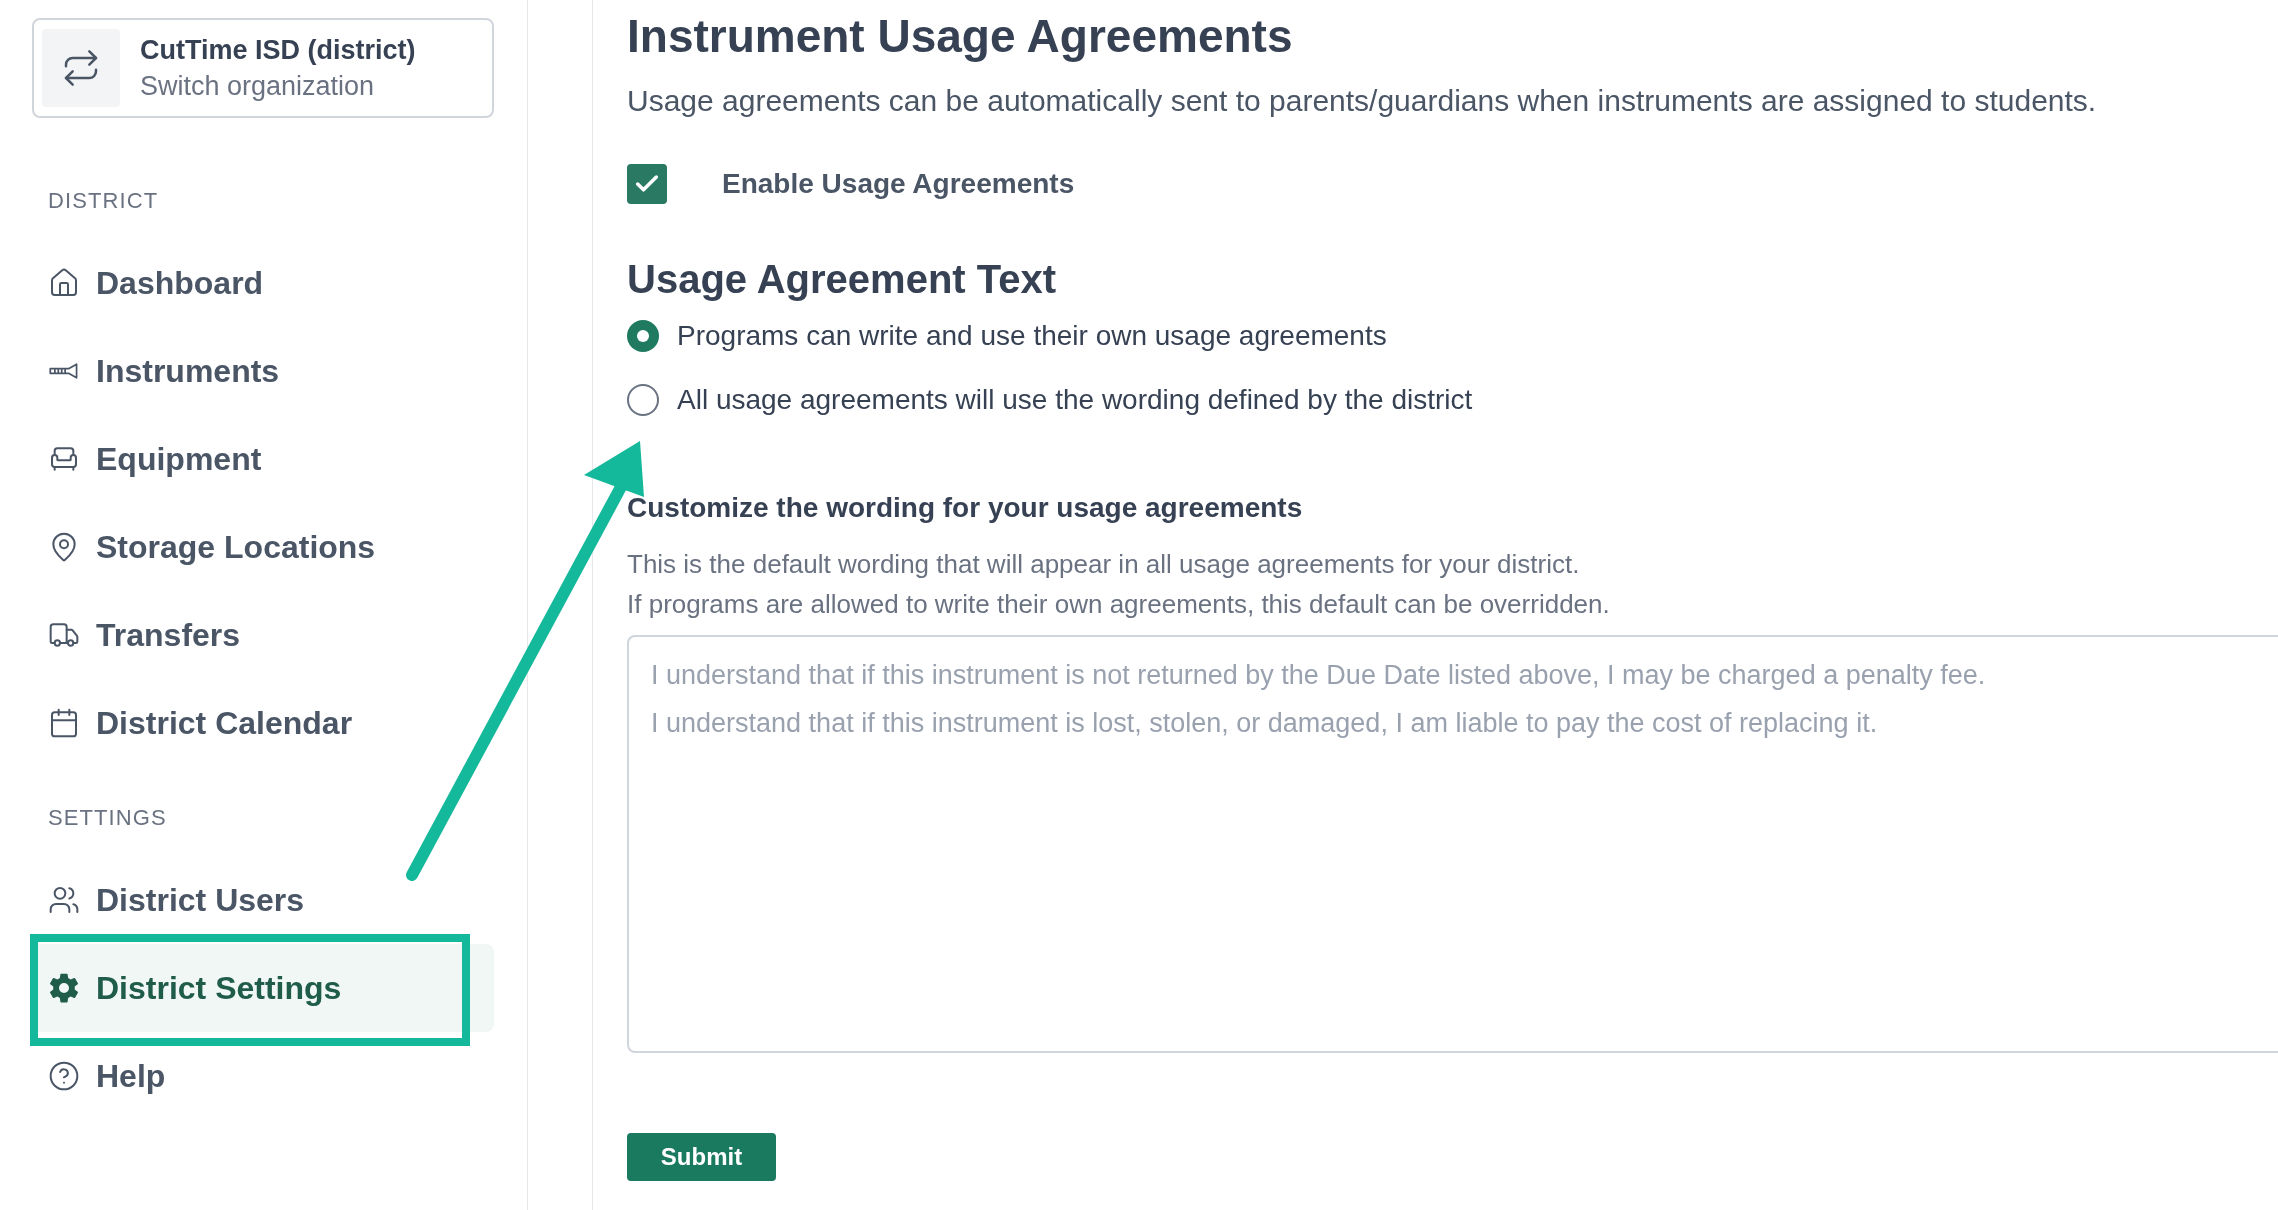 The image size is (2278, 1210). What do you see at coordinates (701, 1157) in the screenshot?
I see `submit-button: Submit` at bounding box center [701, 1157].